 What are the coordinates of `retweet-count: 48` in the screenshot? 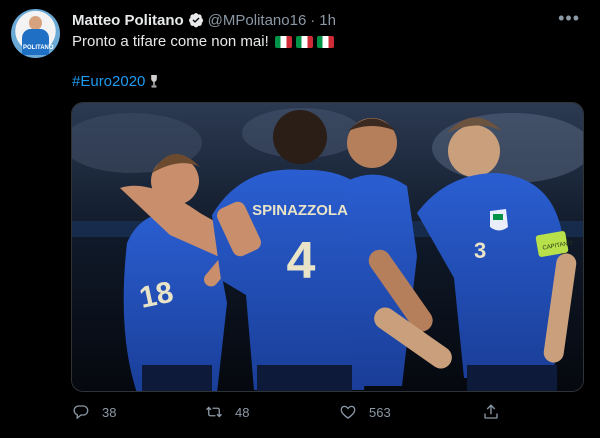 It's located at (242, 412).